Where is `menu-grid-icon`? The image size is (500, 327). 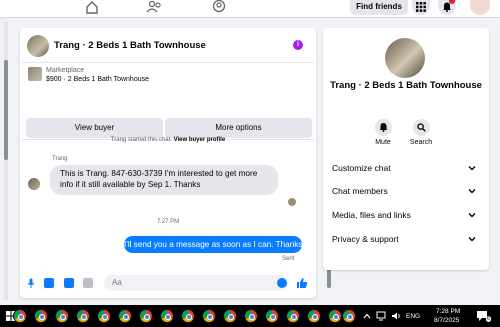
menu-grid-icon is located at coordinates (421, 7).